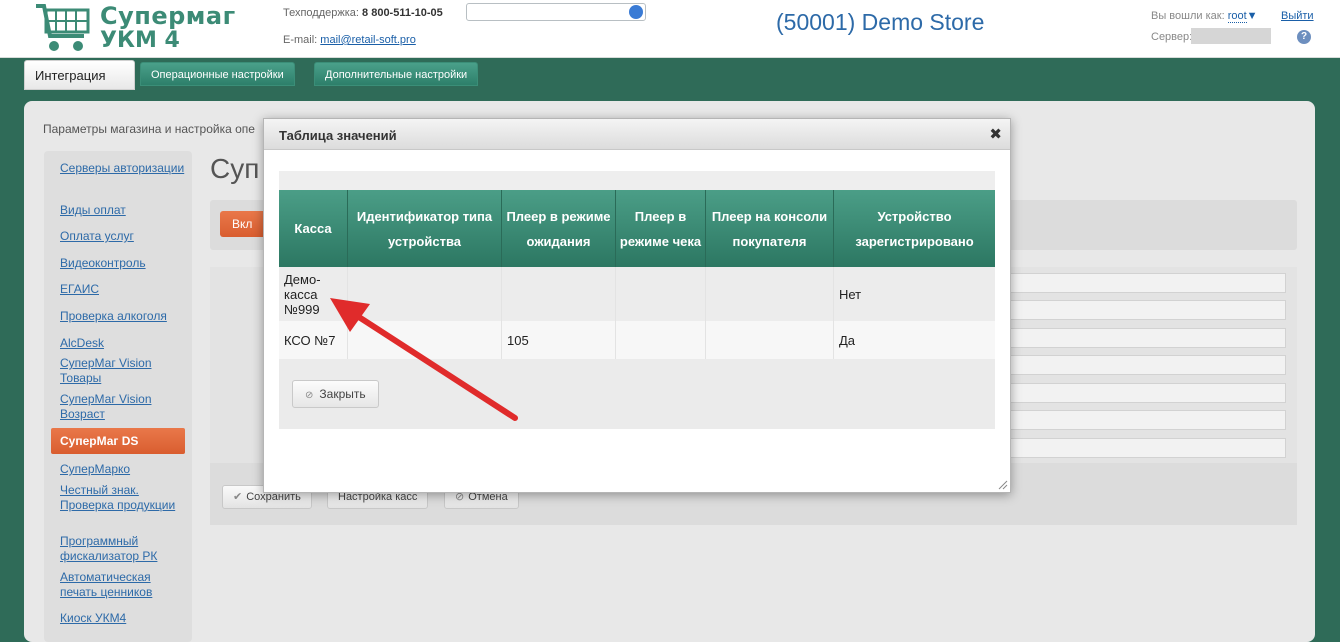 Image resolution: width=1340 pixels, height=642 pixels. What do you see at coordinates (1231, 36) in the screenshot?
I see `server-value` at bounding box center [1231, 36].